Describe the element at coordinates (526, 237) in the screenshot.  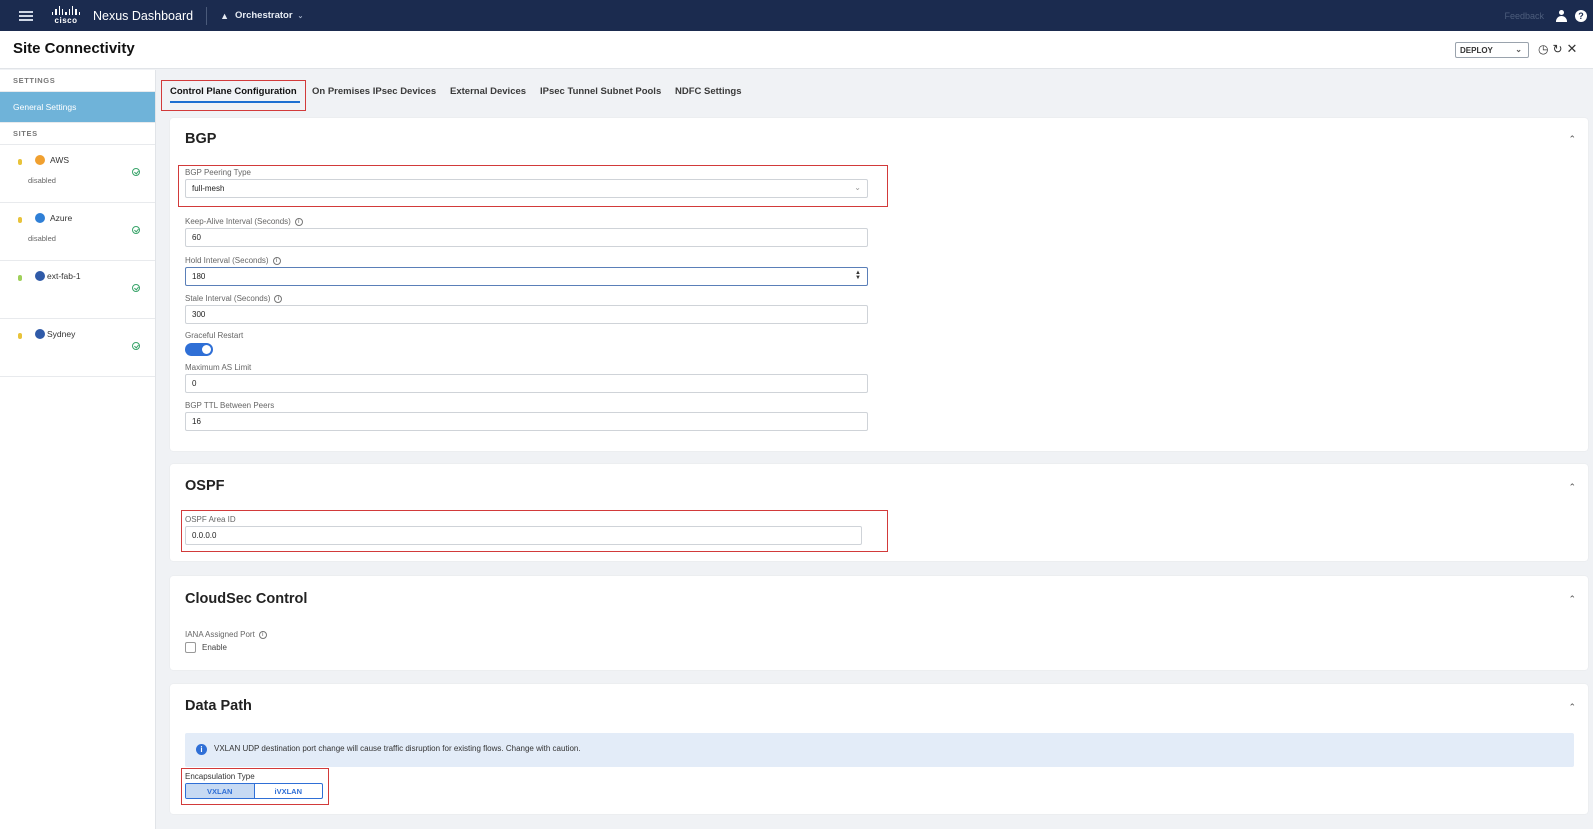
I see `keepalive-interval-input: 60` at that location.